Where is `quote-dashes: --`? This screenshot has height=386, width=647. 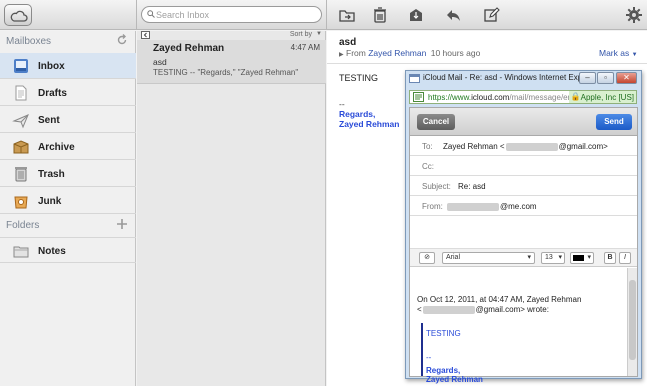
quote-dashes: -- is located at coordinates (429, 357).